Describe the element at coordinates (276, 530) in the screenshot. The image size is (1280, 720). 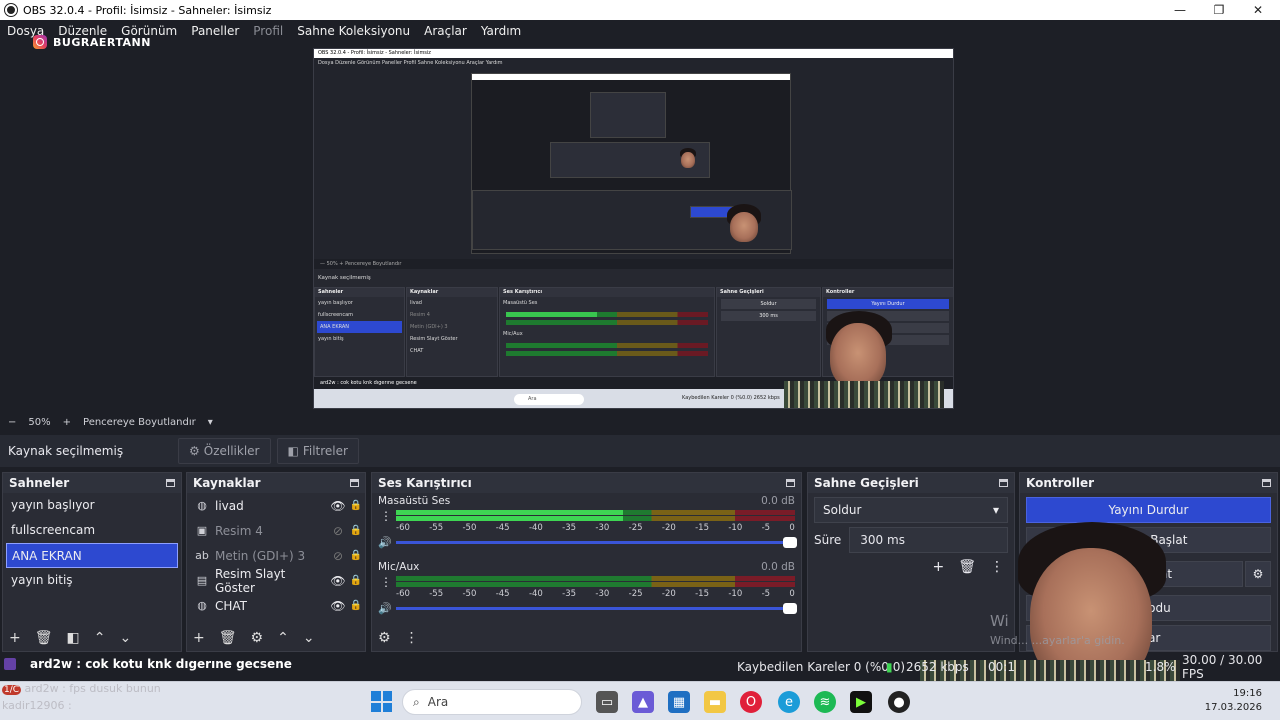
I see `source-item: ▣ Resim 4 ⊘ 🔒` at that location.